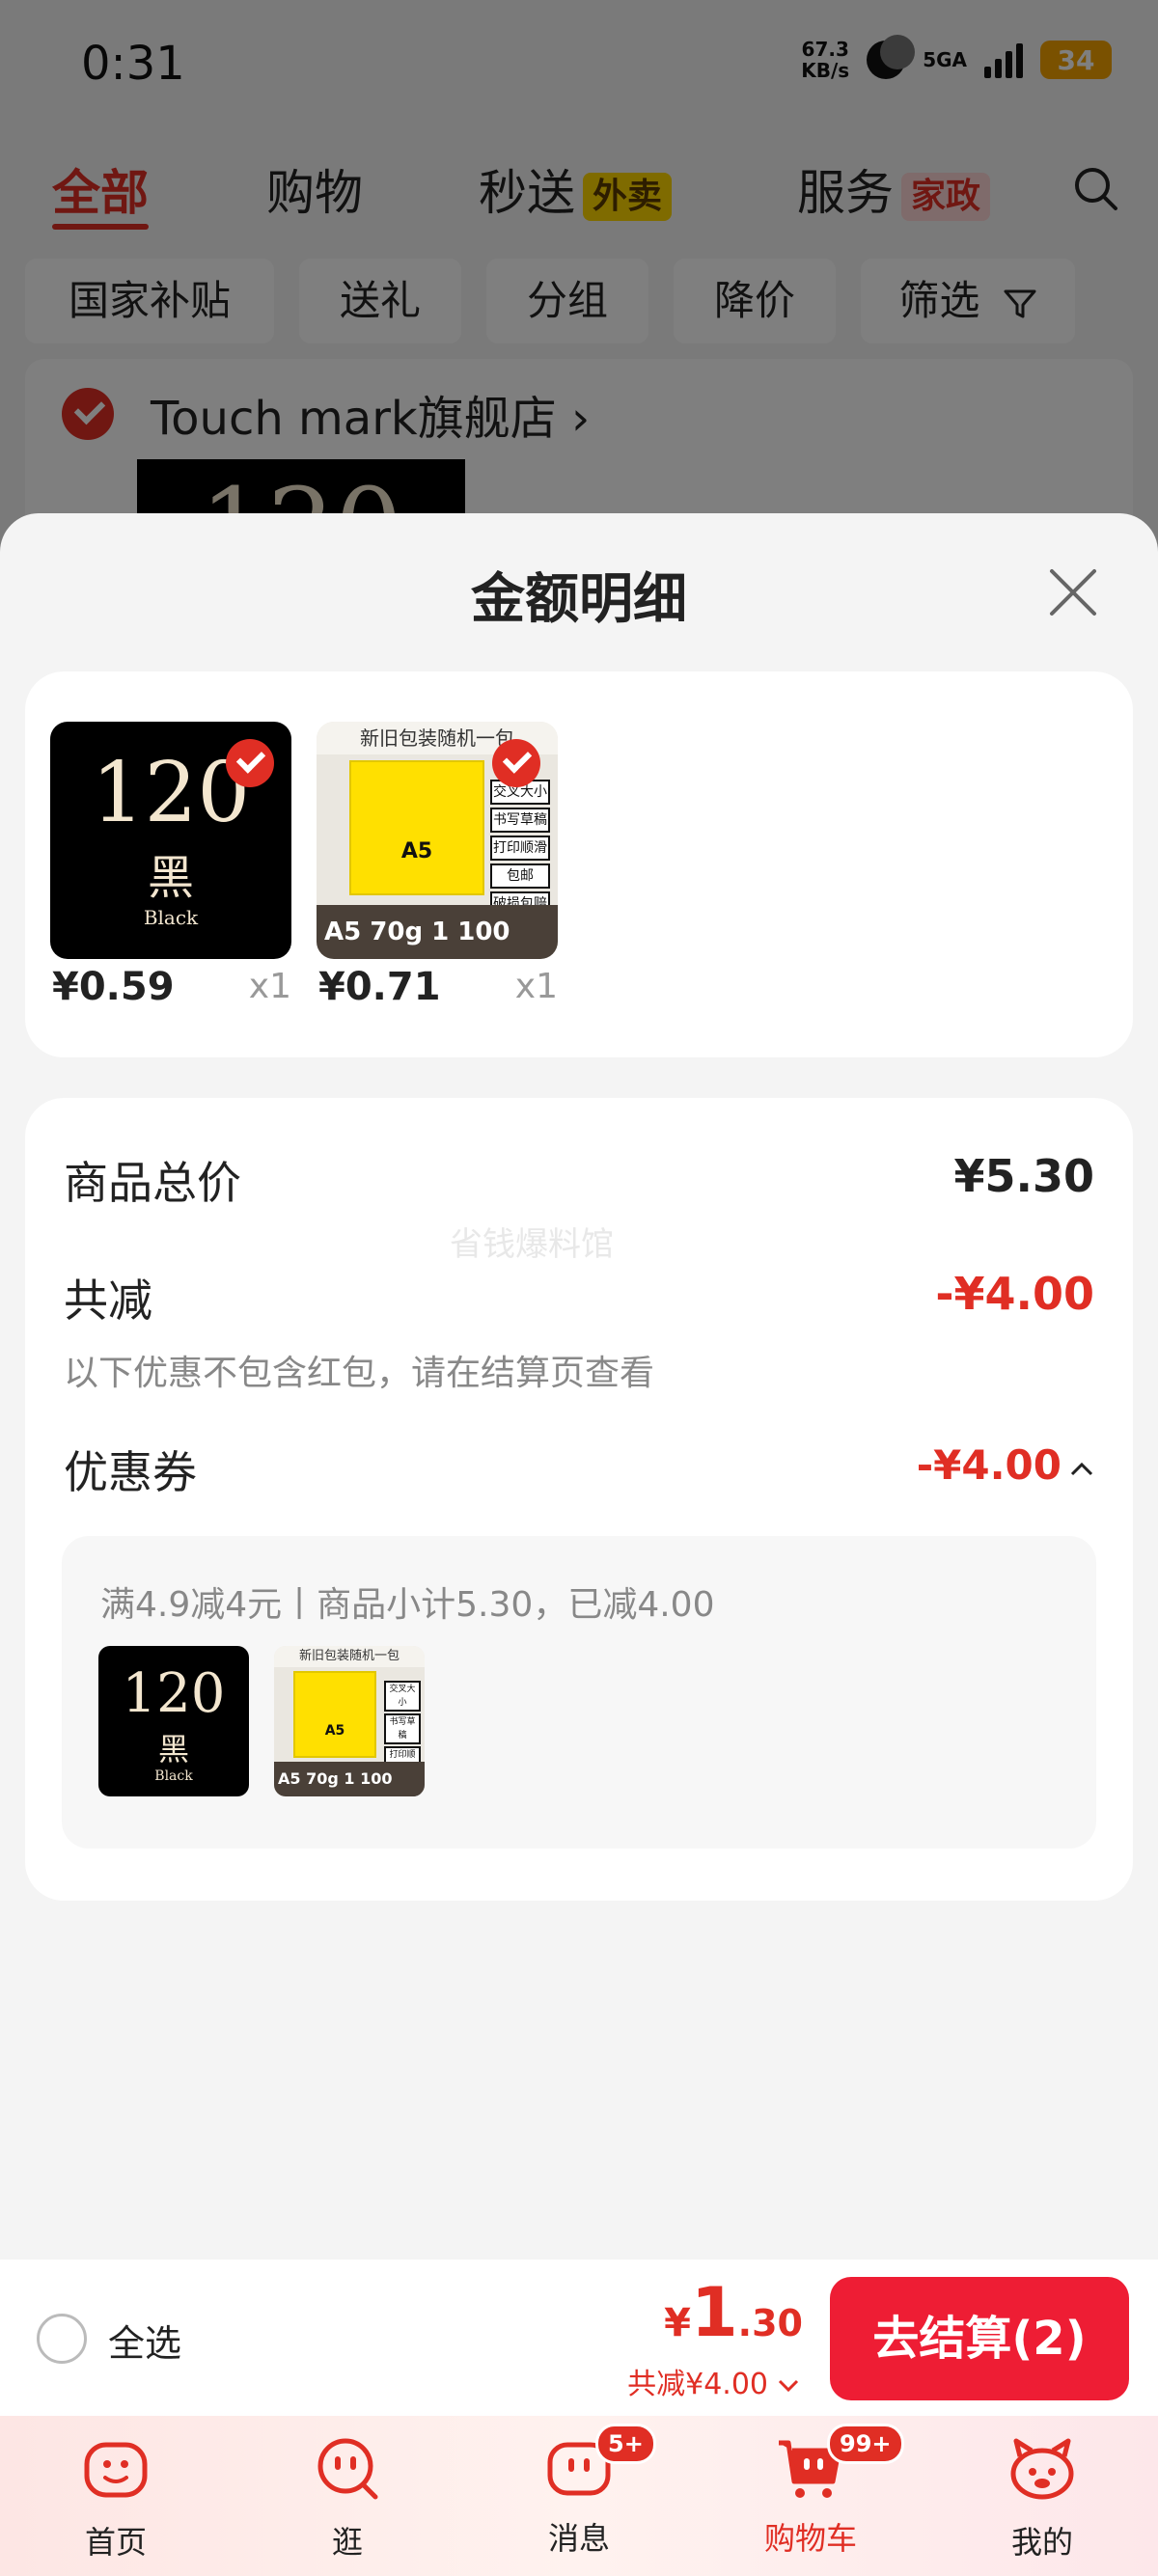  Describe the element at coordinates (1042, 2469) in the screenshot. I see `profile-icon` at that location.